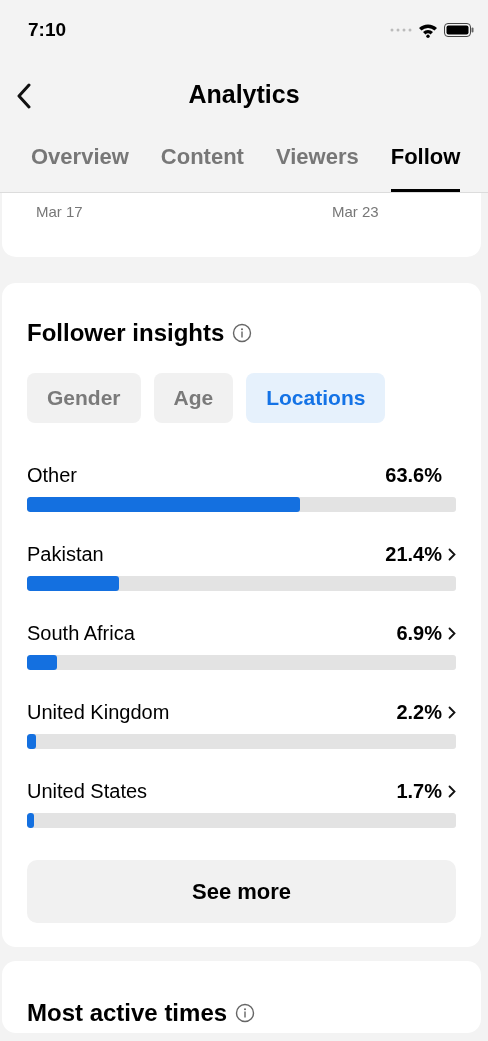  What do you see at coordinates (419, 712) in the screenshot?
I see `percentage: 2.2%` at bounding box center [419, 712].